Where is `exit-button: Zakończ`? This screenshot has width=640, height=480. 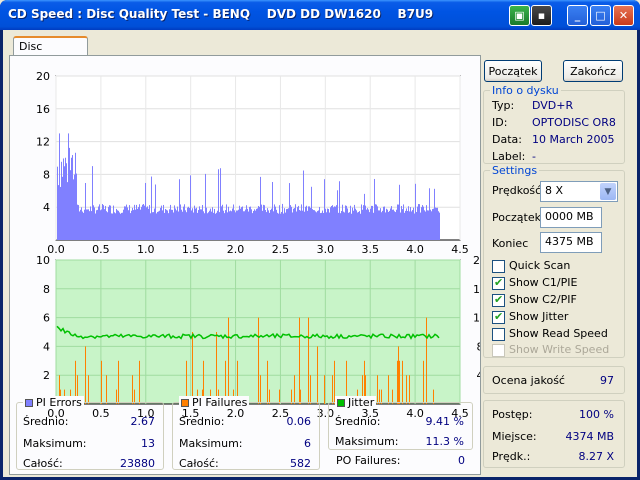 exit-button: Zakończ is located at coordinates (593, 71).